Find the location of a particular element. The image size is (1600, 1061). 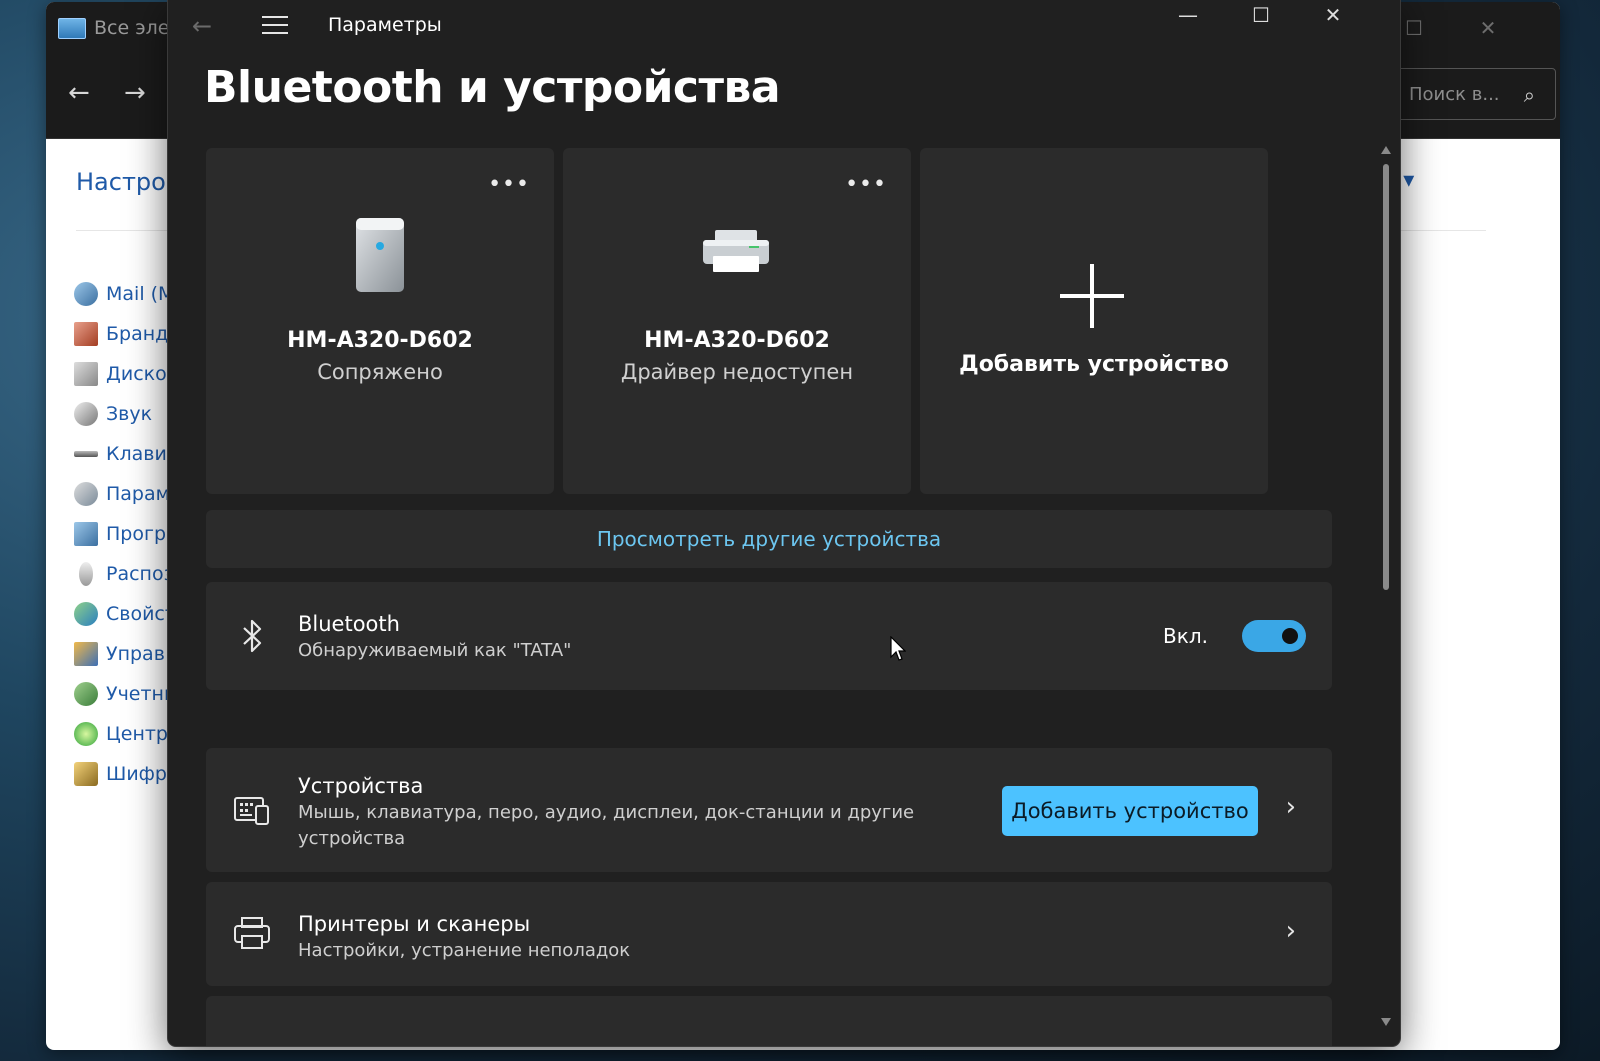

bluetooth-icon is located at coordinates (252, 636).